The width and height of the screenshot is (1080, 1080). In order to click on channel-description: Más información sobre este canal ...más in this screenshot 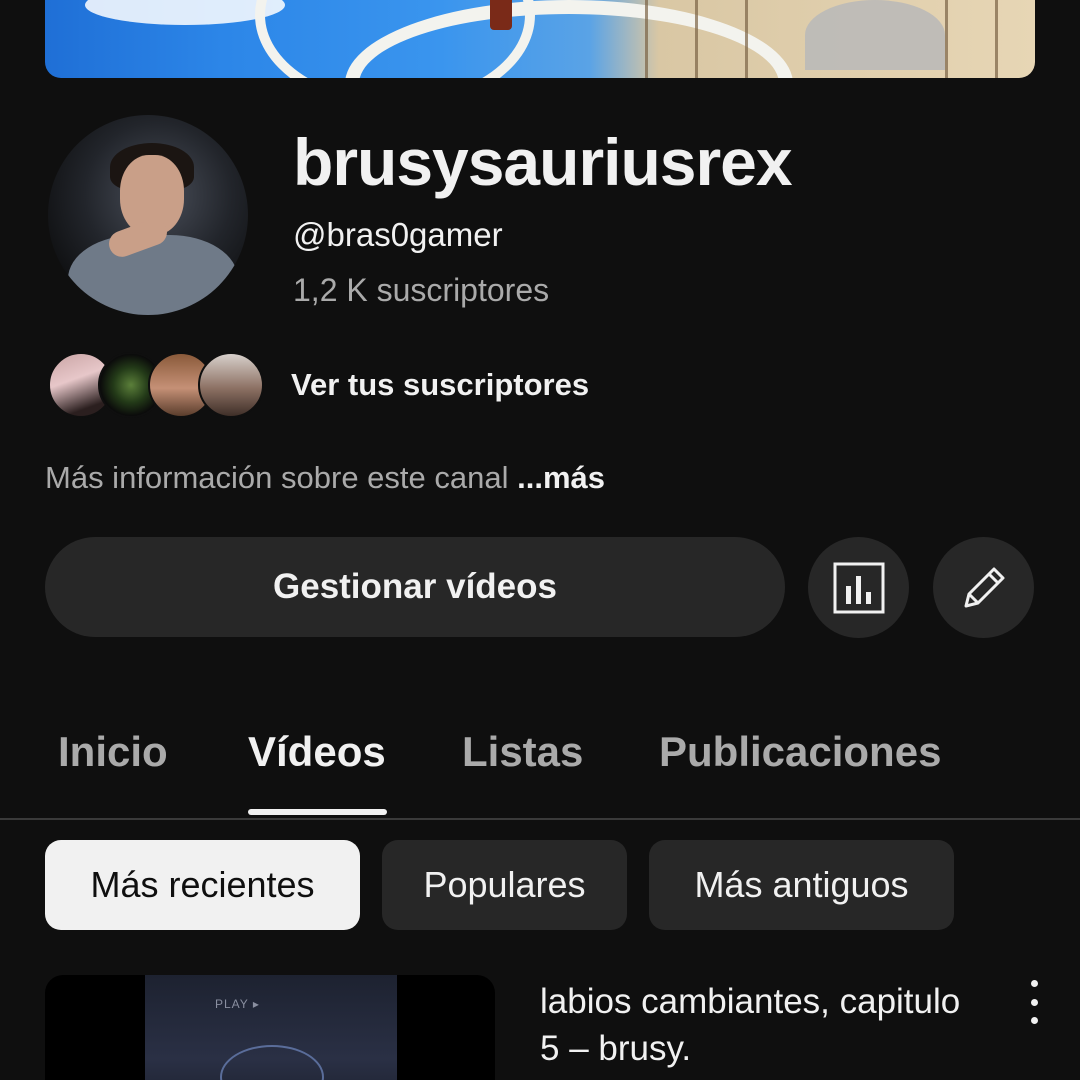, I will do `click(325, 478)`.